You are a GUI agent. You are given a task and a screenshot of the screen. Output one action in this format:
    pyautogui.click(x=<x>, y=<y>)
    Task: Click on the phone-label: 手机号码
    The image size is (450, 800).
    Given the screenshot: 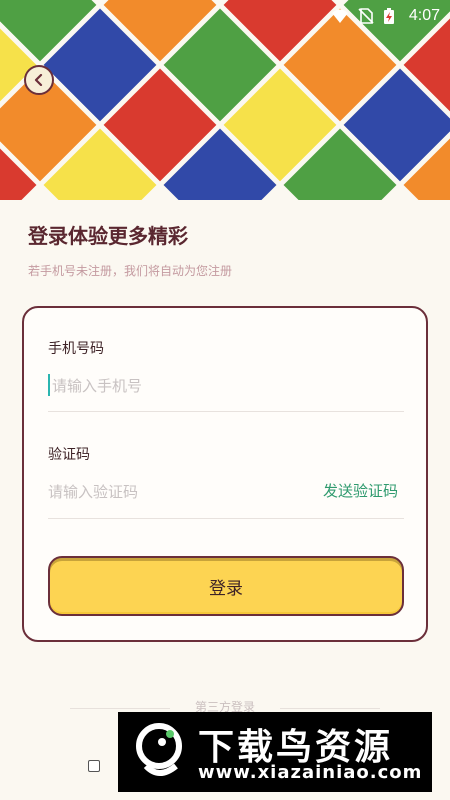 What is the action you would take?
    pyautogui.click(x=76, y=349)
    